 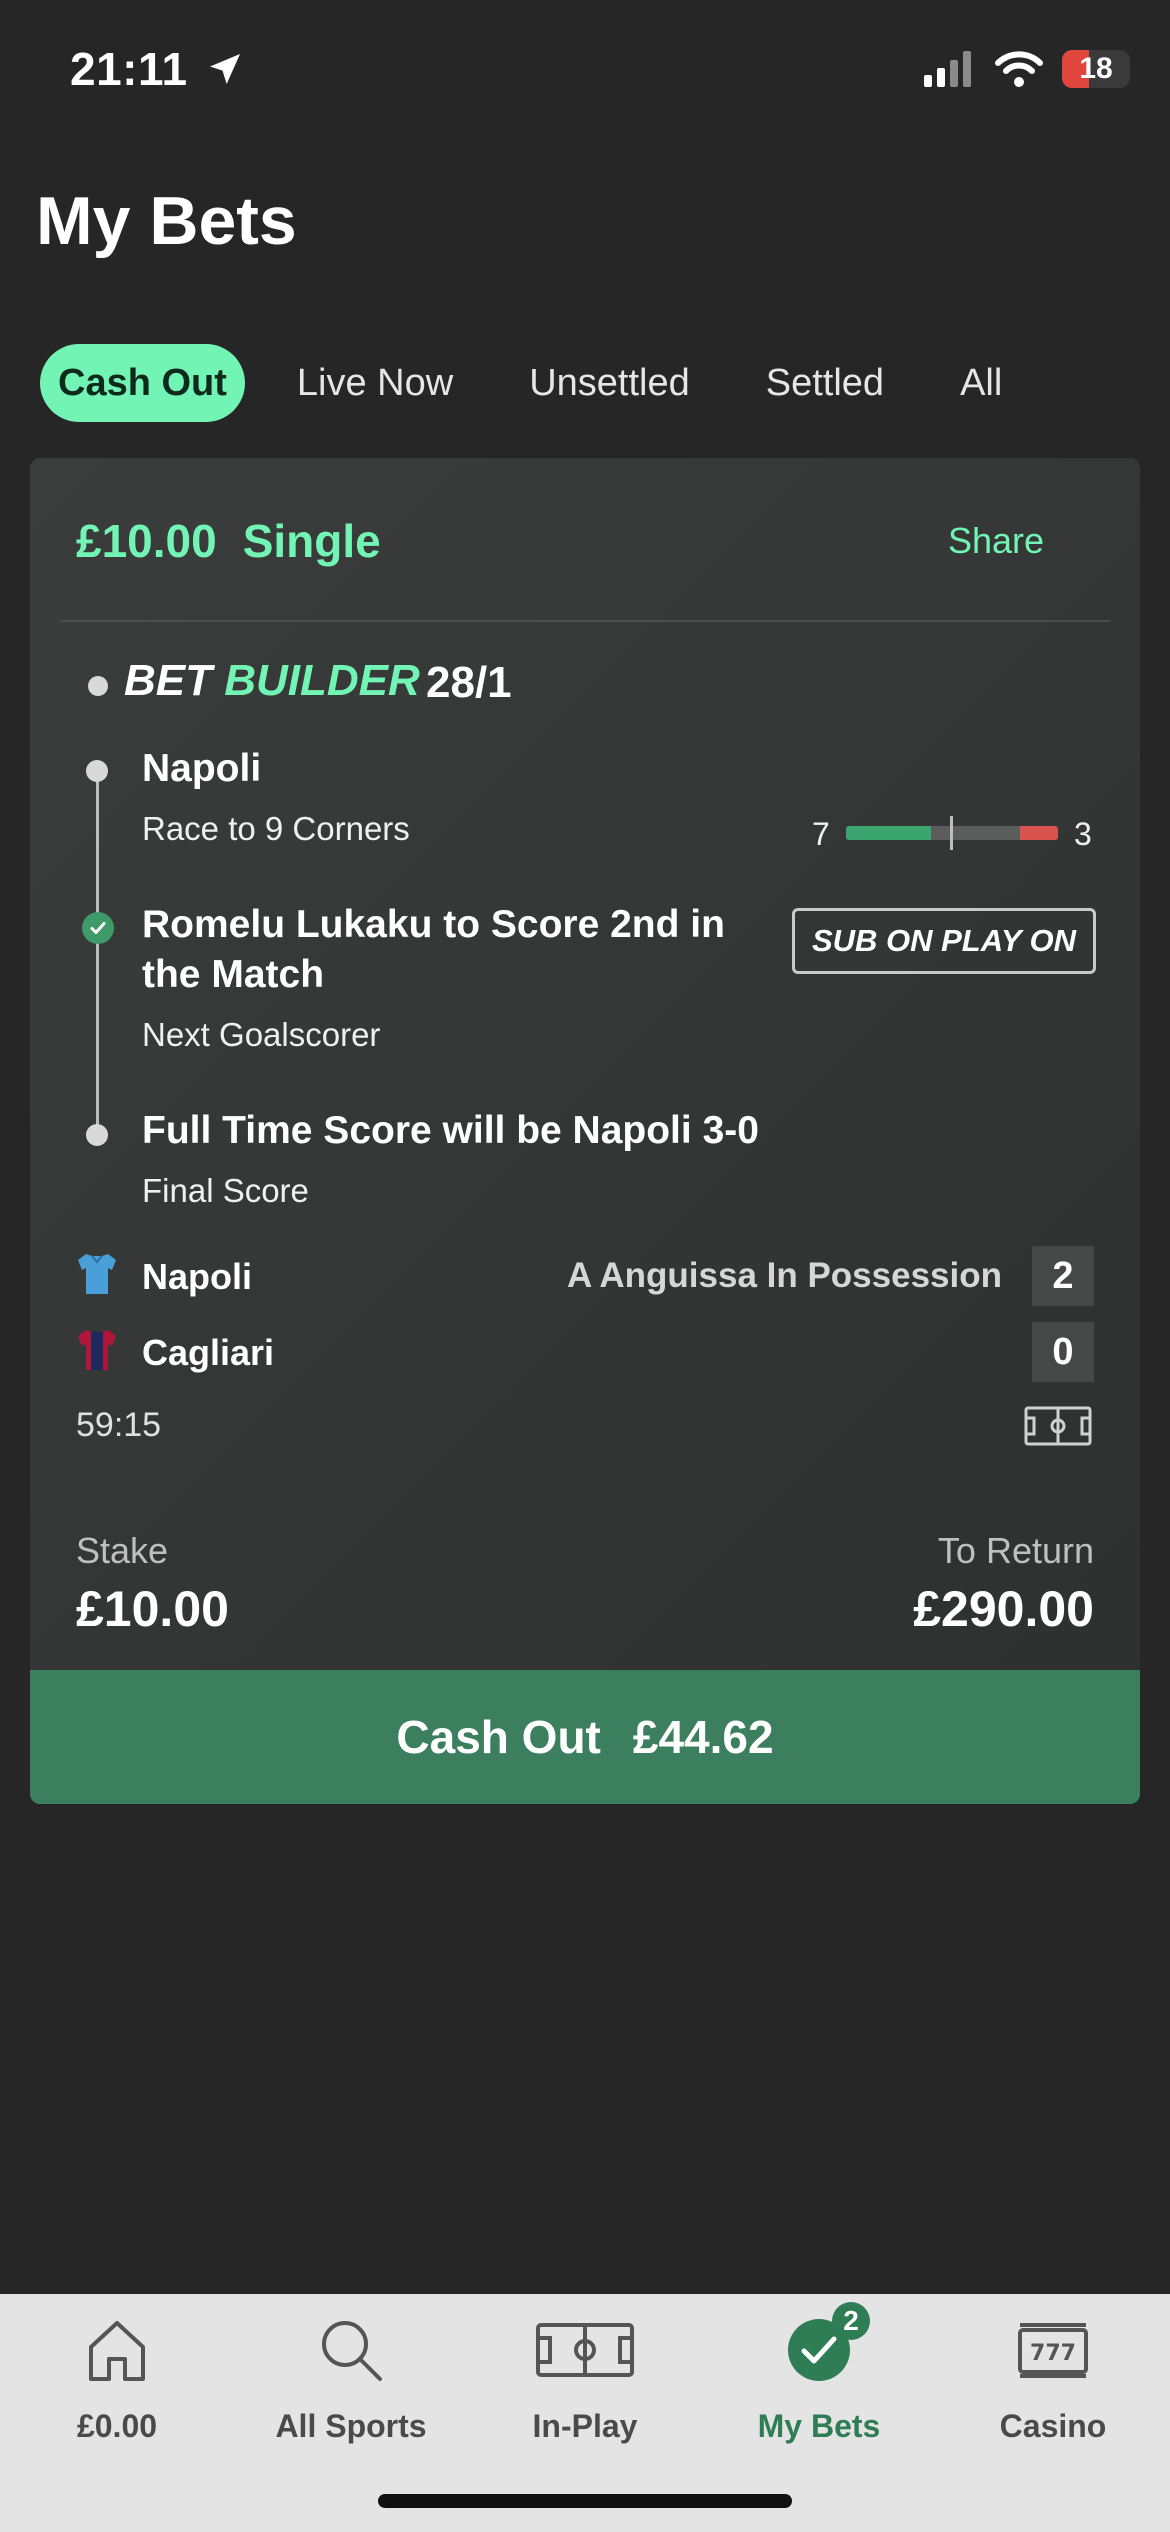 What do you see at coordinates (98, 686) in the screenshot?
I see `bet-builder-dot` at bounding box center [98, 686].